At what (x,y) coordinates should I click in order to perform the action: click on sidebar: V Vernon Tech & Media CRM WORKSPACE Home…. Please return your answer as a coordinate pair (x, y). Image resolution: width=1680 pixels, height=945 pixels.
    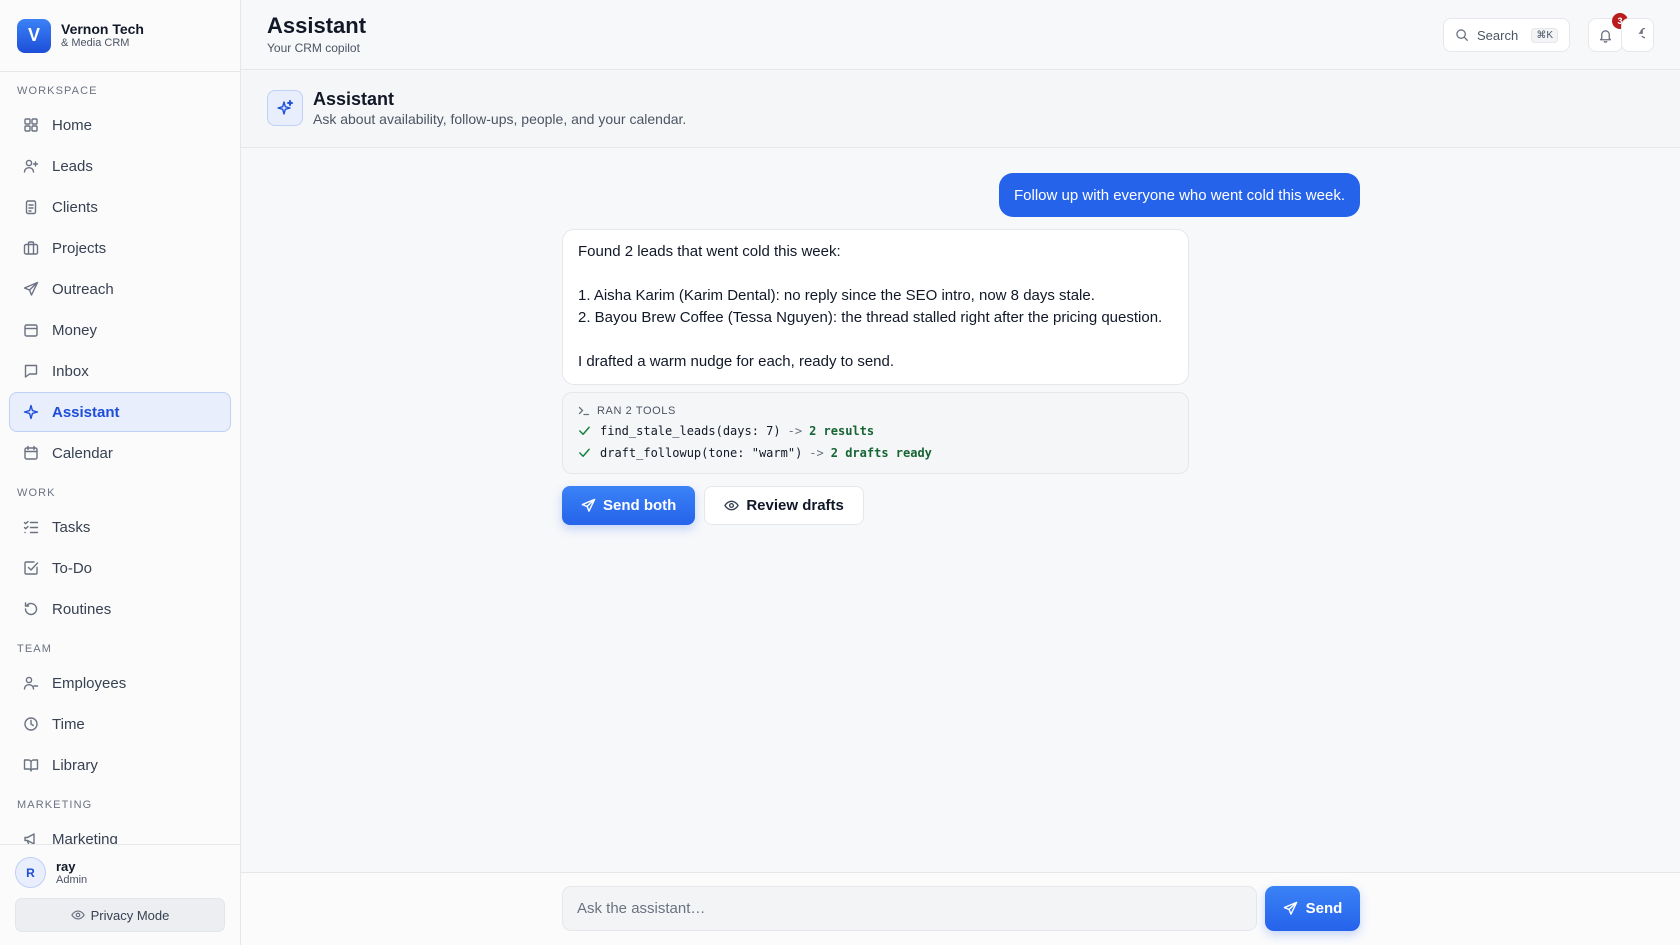
    Looking at the image, I should click on (120, 472).